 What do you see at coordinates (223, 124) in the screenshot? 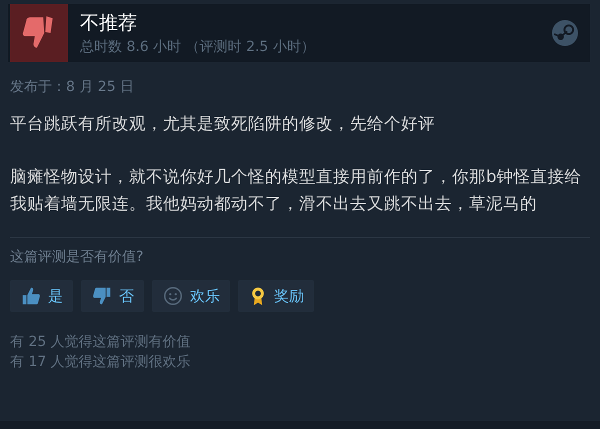
I see `review-paragraph: 平台跳跃有所改观，尤其是致死陷阱的修改，先给个好评` at bounding box center [223, 124].